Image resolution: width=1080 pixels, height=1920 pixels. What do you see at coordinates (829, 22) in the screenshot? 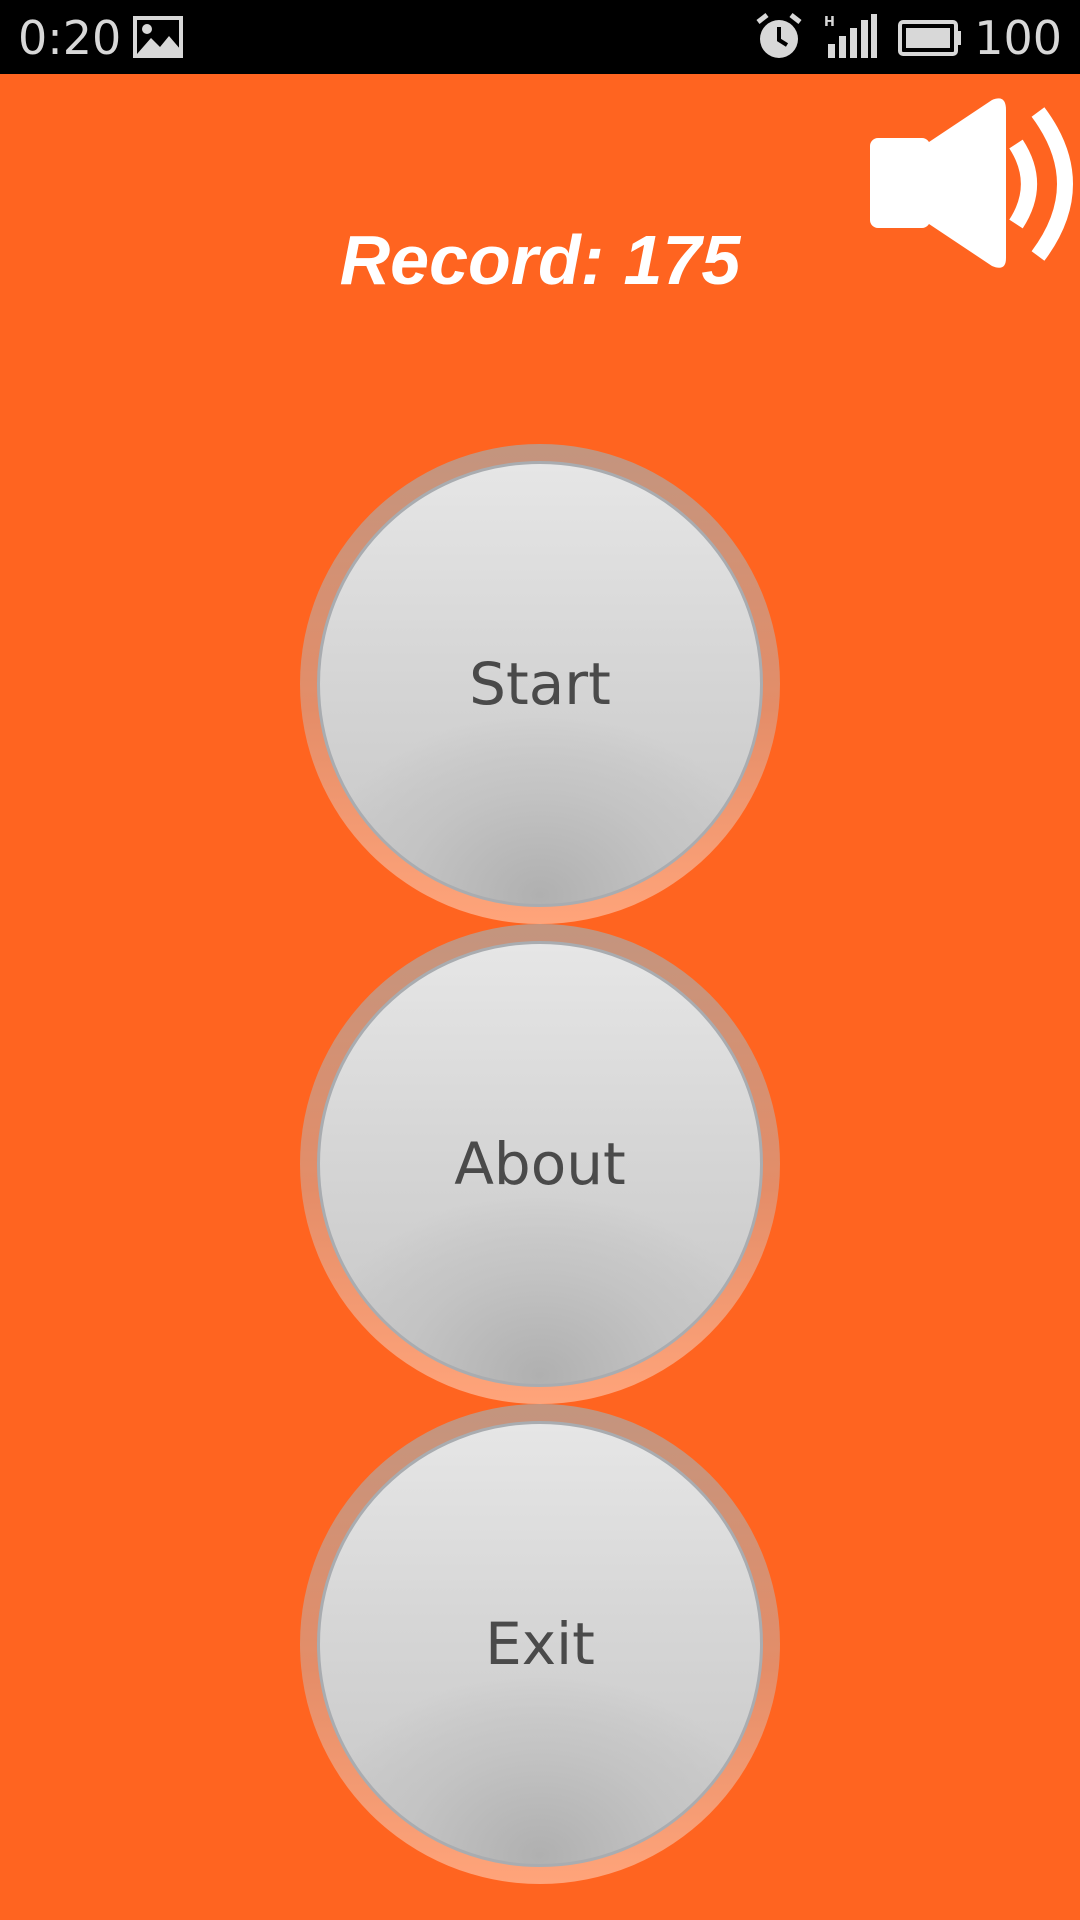
I see `svg-text: H` at bounding box center [829, 22].